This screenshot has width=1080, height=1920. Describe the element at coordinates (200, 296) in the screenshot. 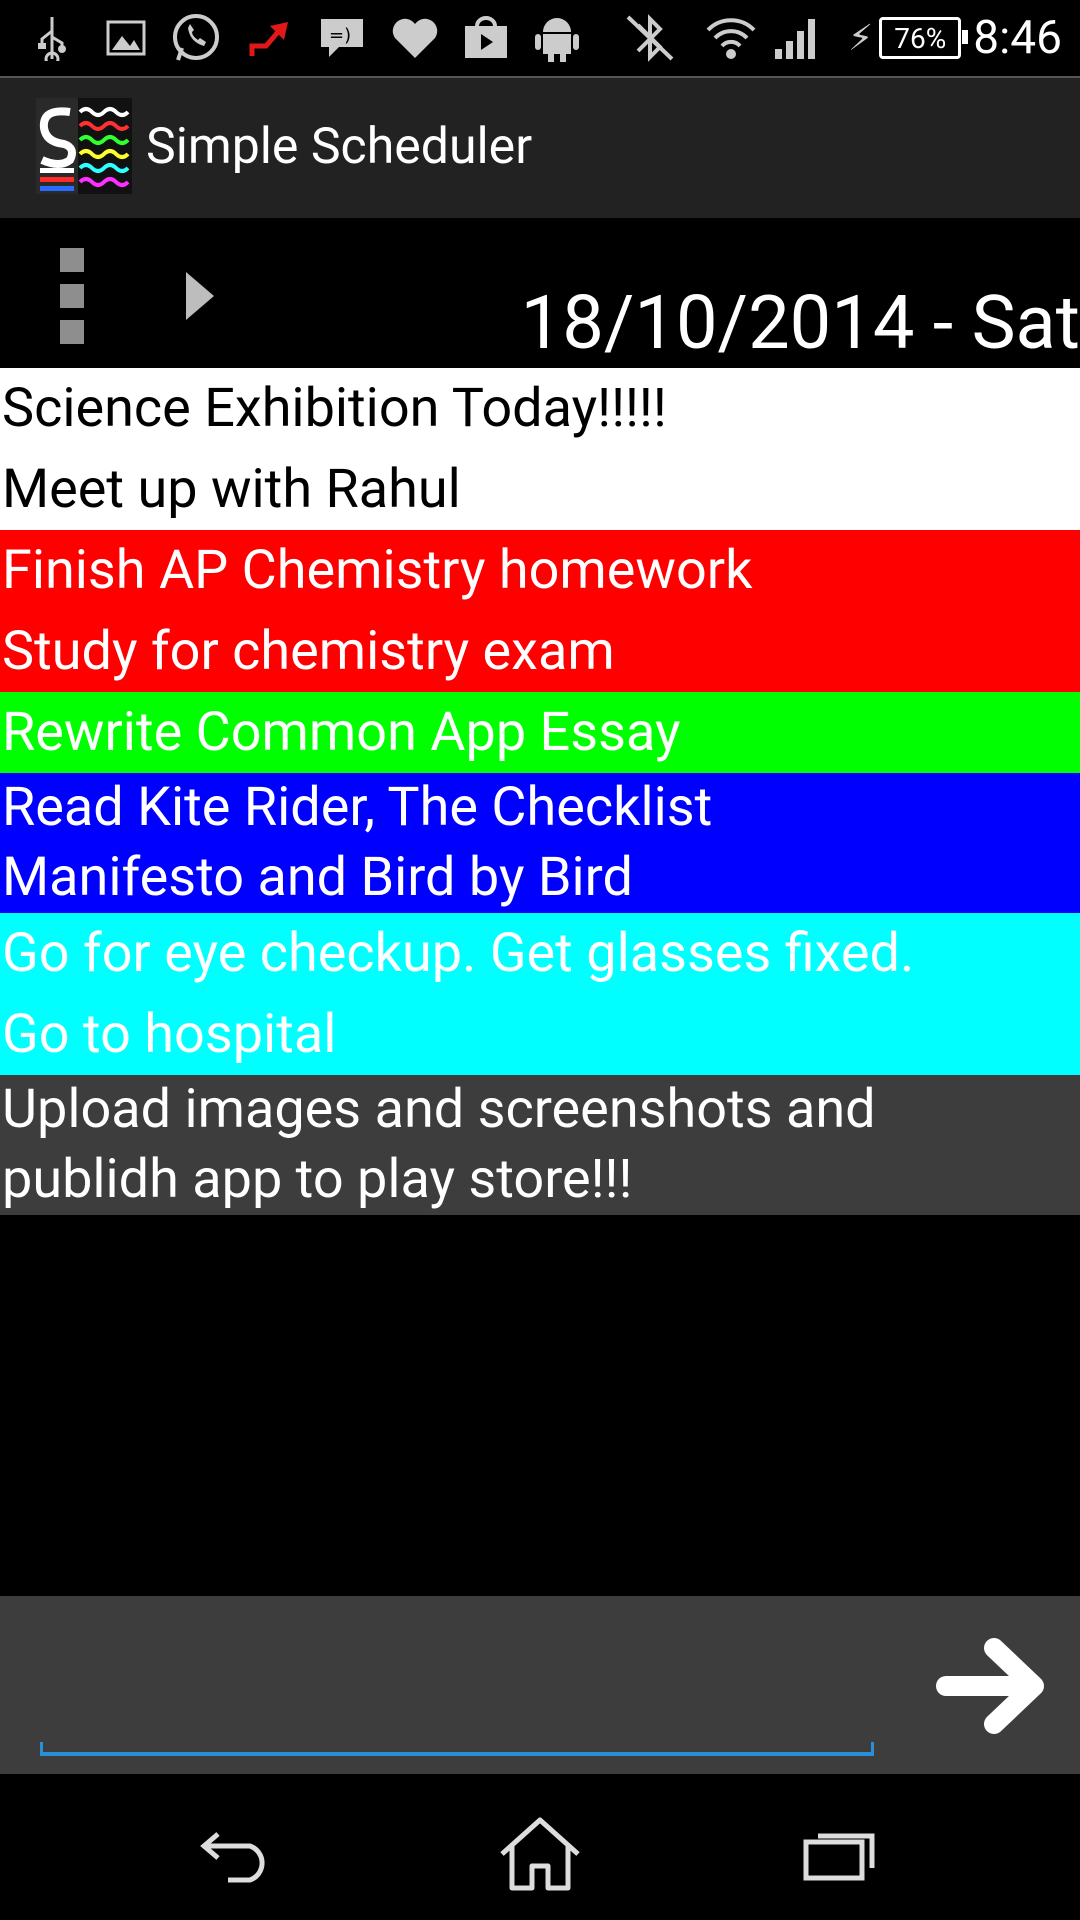

I see `play-icon` at that location.